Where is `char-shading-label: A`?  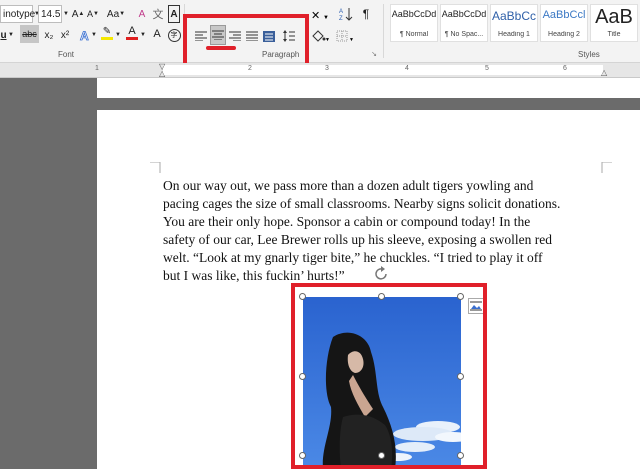
char-shading-label: A is located at coordinates (157, 34).